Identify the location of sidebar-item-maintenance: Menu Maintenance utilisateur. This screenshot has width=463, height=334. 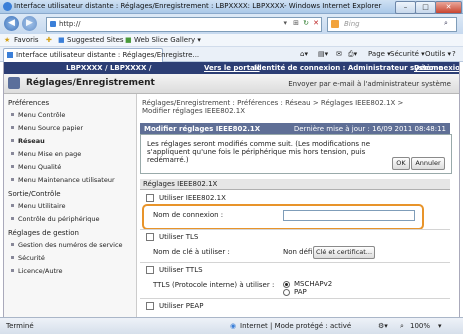
(63, 180).